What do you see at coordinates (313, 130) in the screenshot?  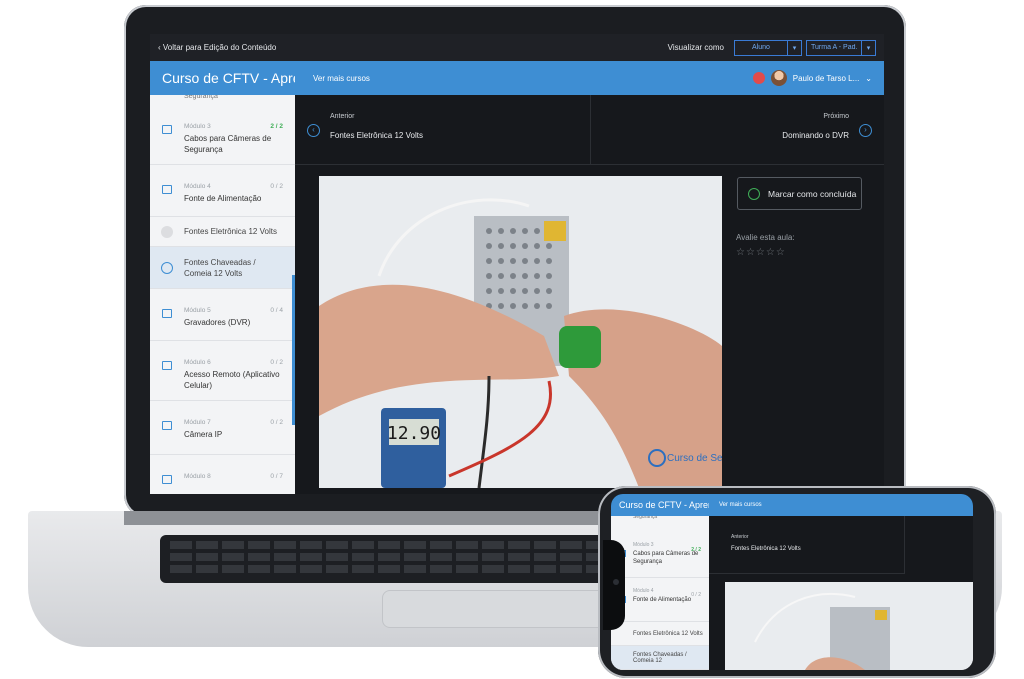 I see `chevron-left-icon: ‹` at bounding box center [313, 130].